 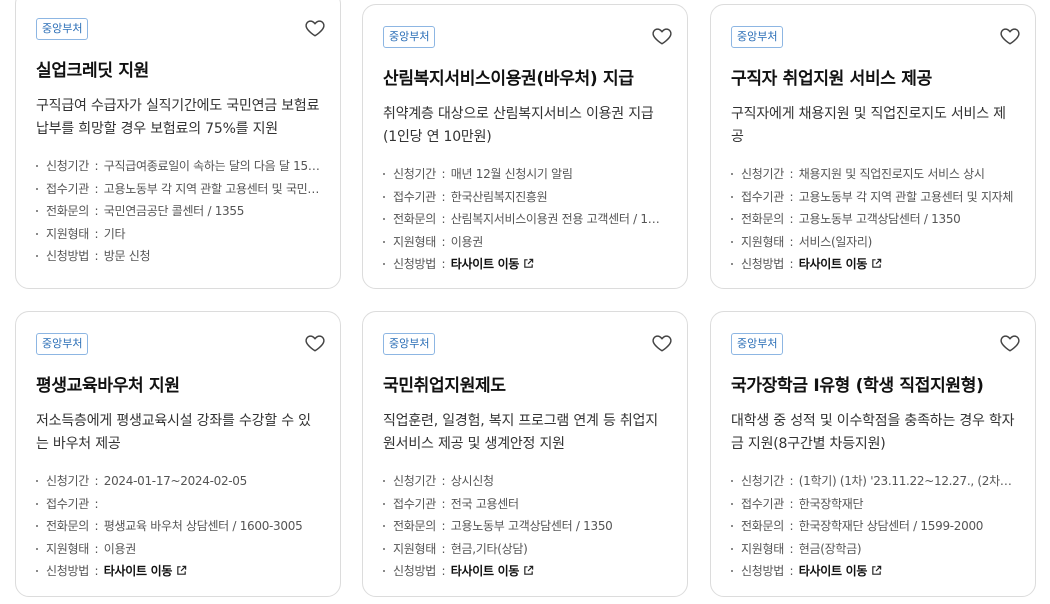 What do you see at coordinates (873, 76) in the screenshot?
I see `service-title: 구직자 취업지원 서비스 제공` at bounding box center [873, 76].